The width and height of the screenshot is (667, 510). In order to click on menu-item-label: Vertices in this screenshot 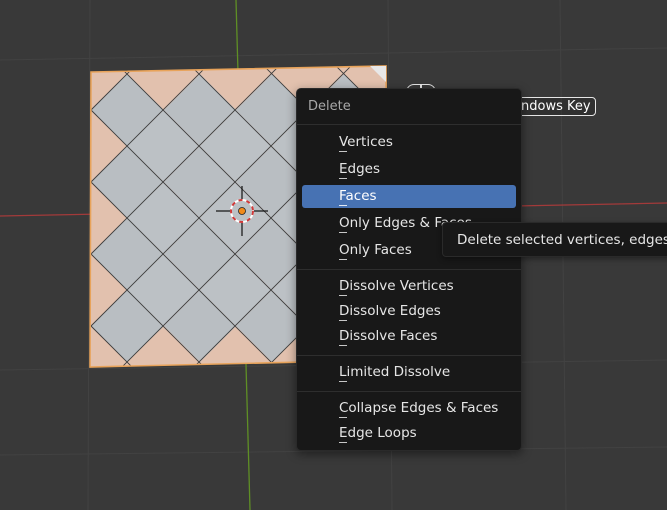, I will do `click(366, 142)`.